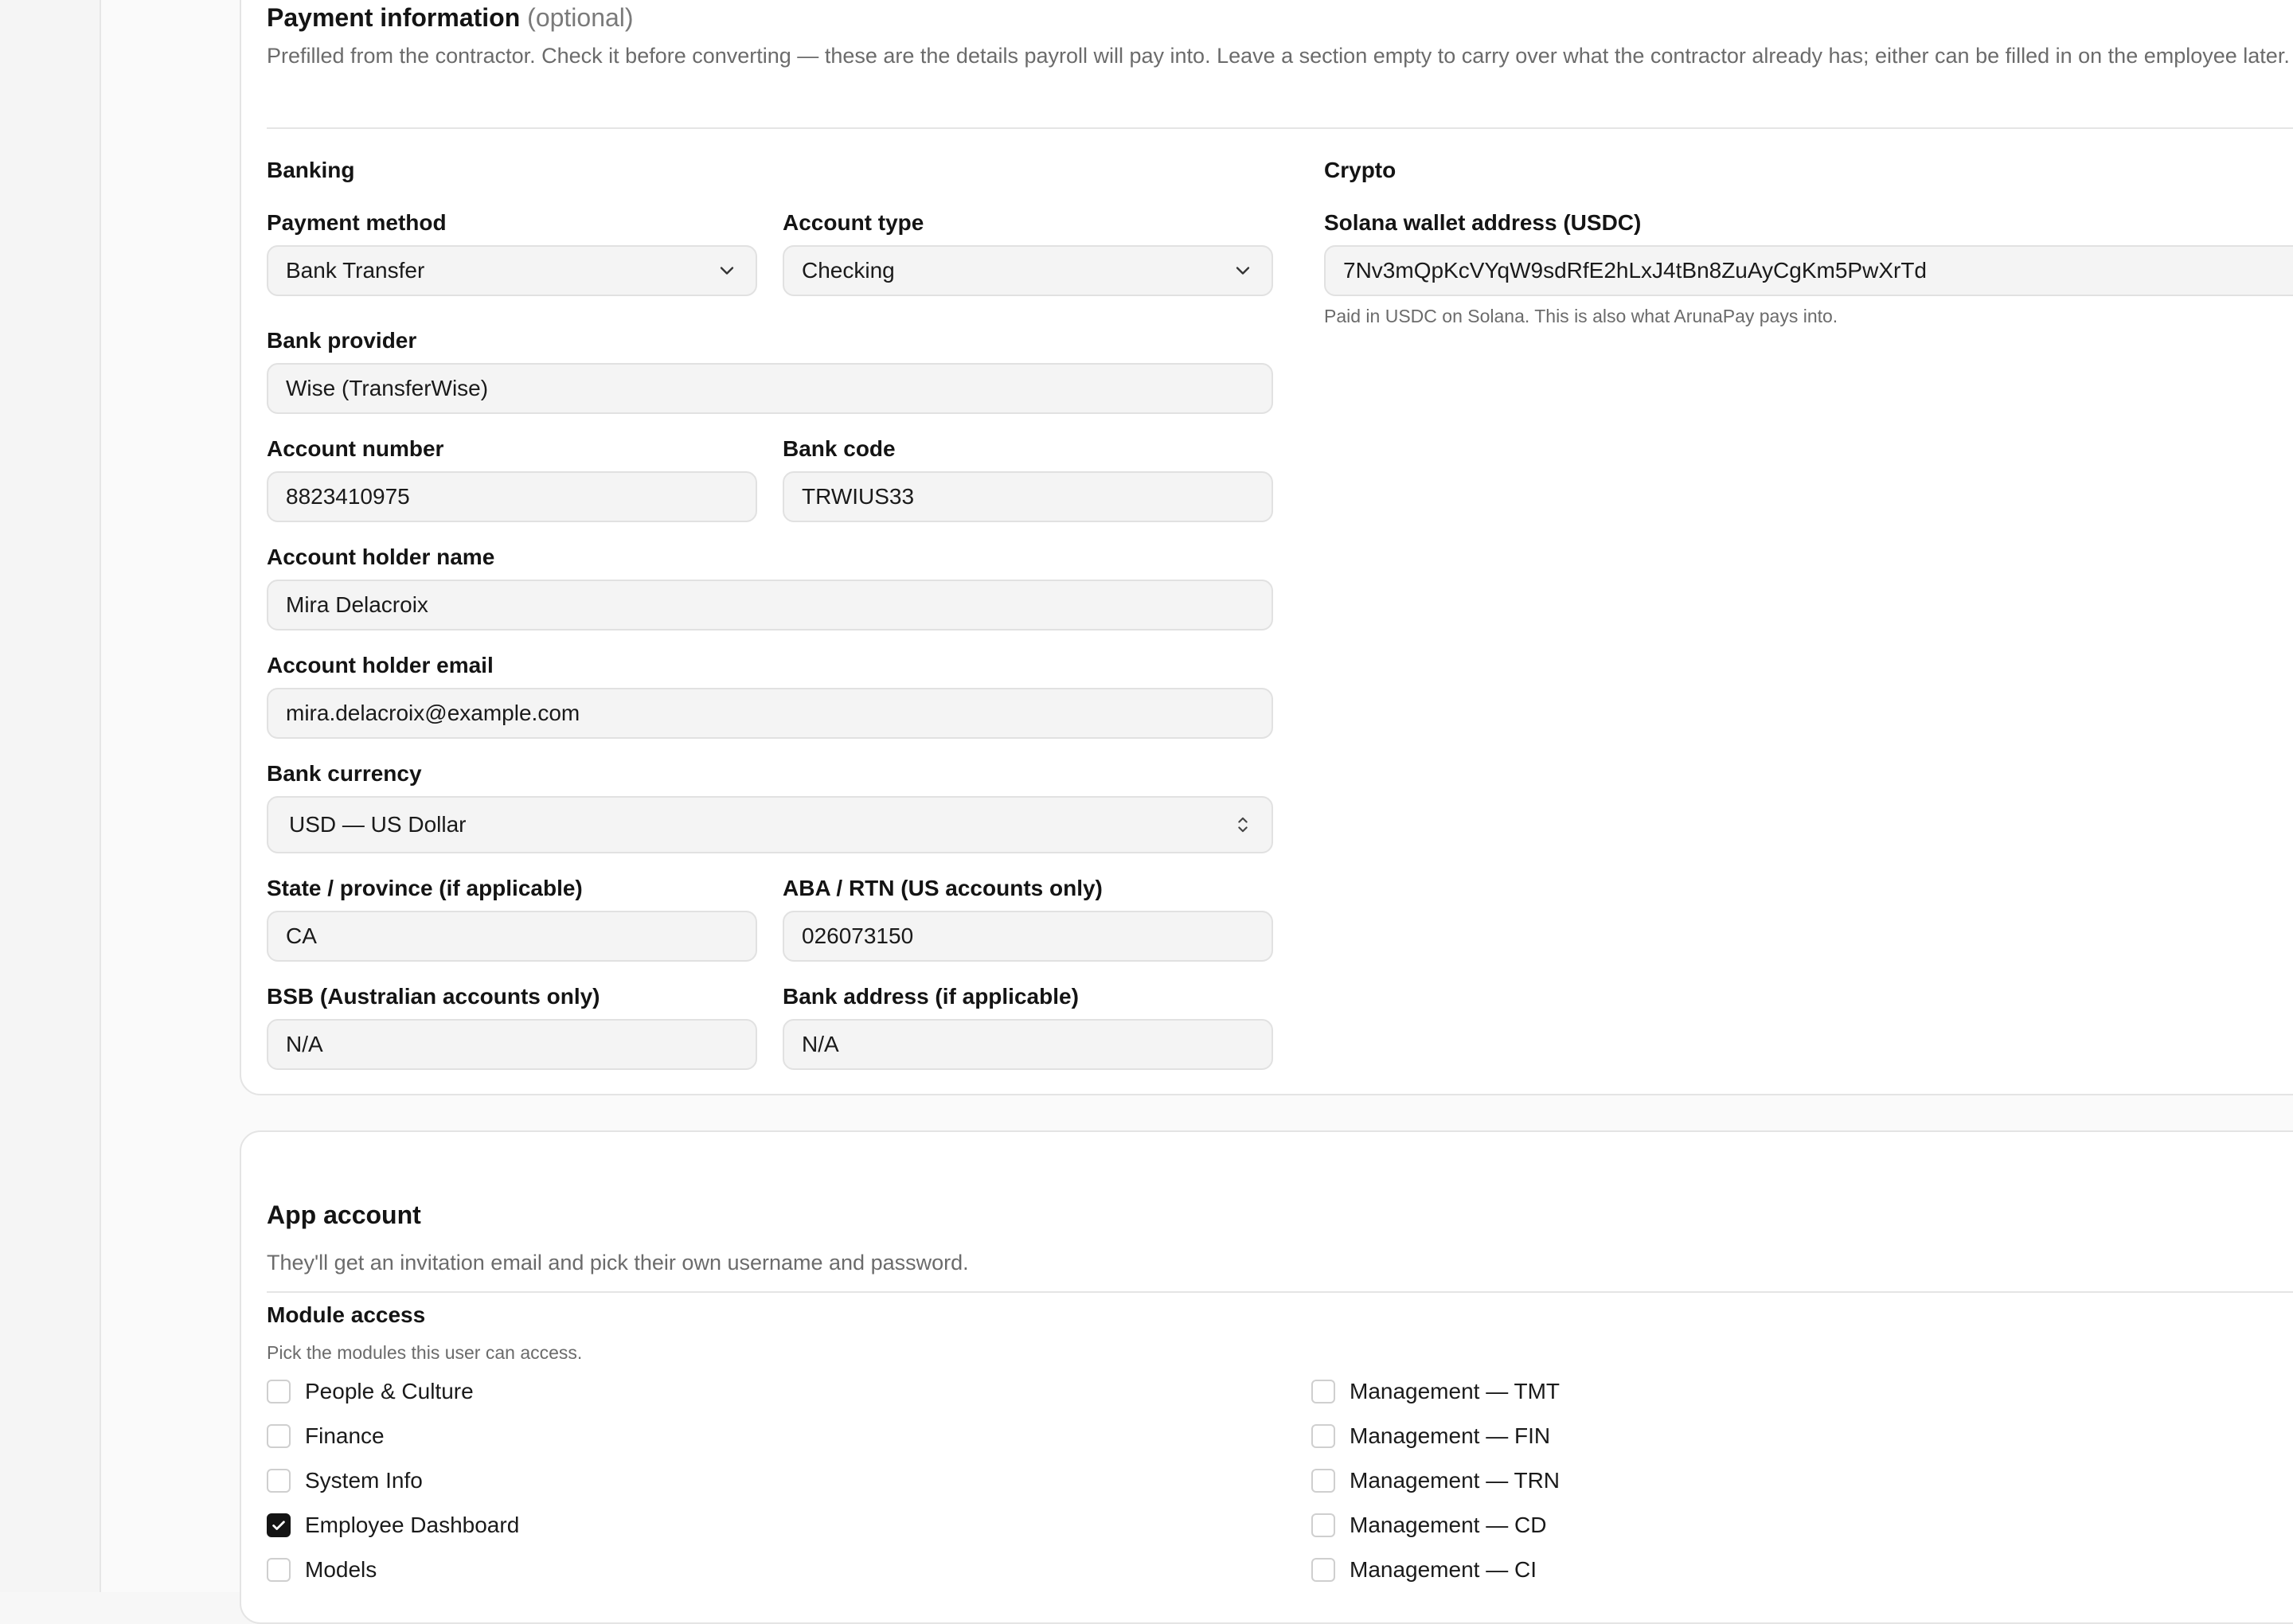 The image size is (2293, 1624). I want to click on module-checkbox-people-culture: People & Culture, so click(370, 1391).